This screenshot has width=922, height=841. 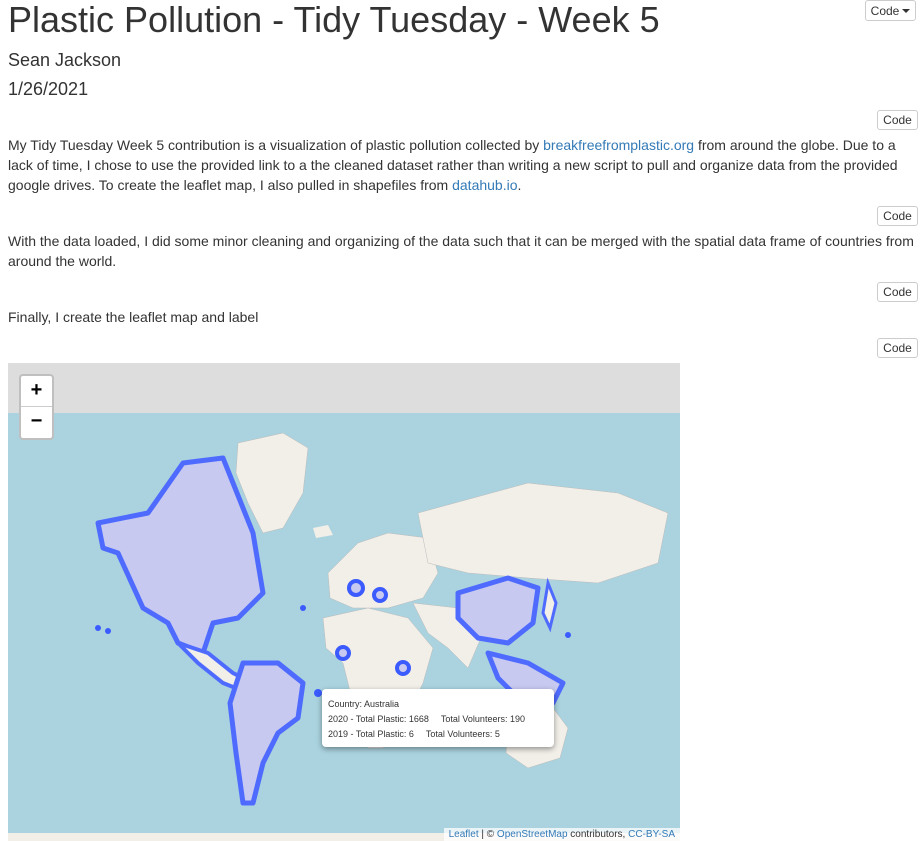 I want to click on code-menu-label: Code, so click(x=885, y=10).